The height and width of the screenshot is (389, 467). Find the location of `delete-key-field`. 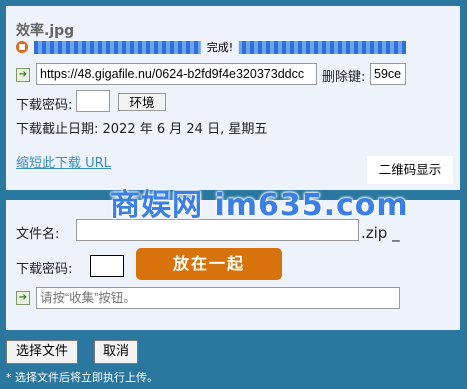

delete-key-field is located at coordinates (388, 74).